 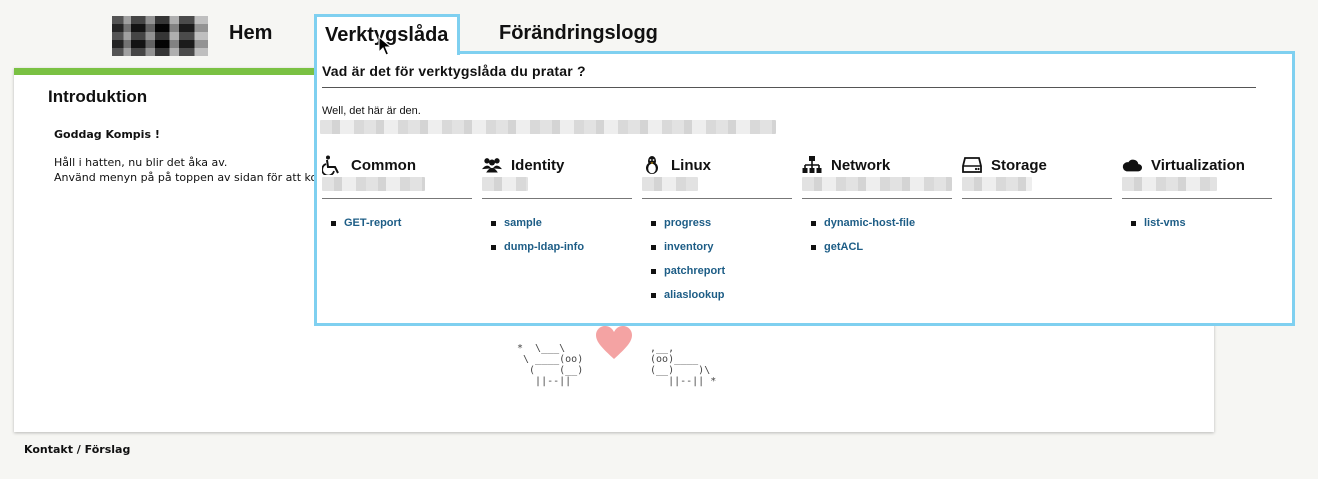 I want to click on category-title: Virtualization, so click(x=1198, y=165).